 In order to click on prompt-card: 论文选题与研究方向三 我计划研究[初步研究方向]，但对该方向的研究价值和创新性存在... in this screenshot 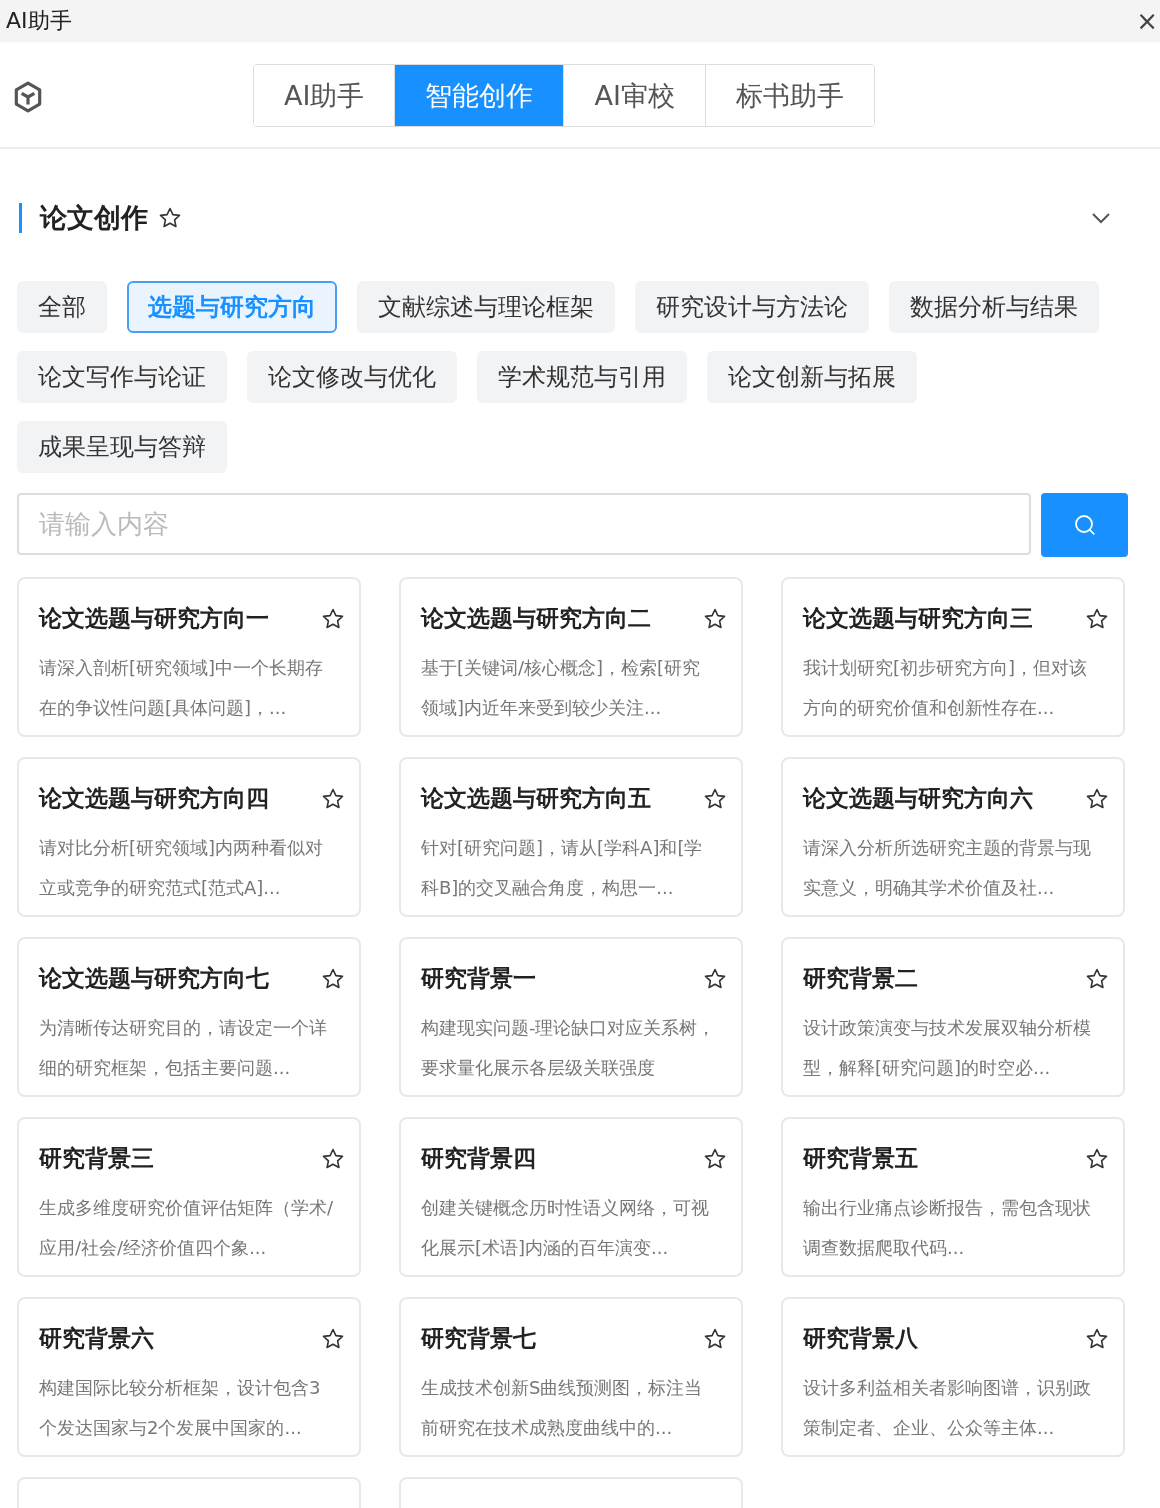, I will do `click(953, 657)`.